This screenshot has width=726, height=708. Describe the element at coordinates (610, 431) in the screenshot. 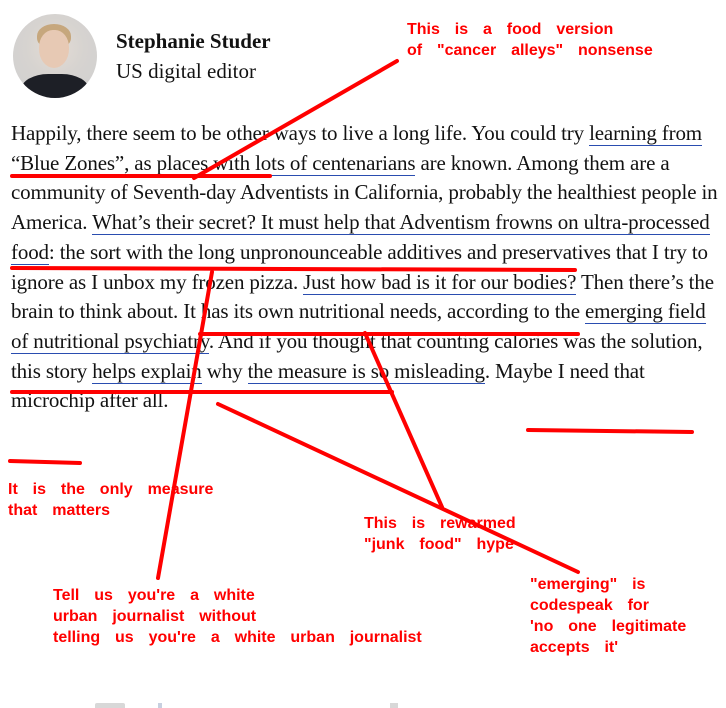

I see `underline-measure` at that location.